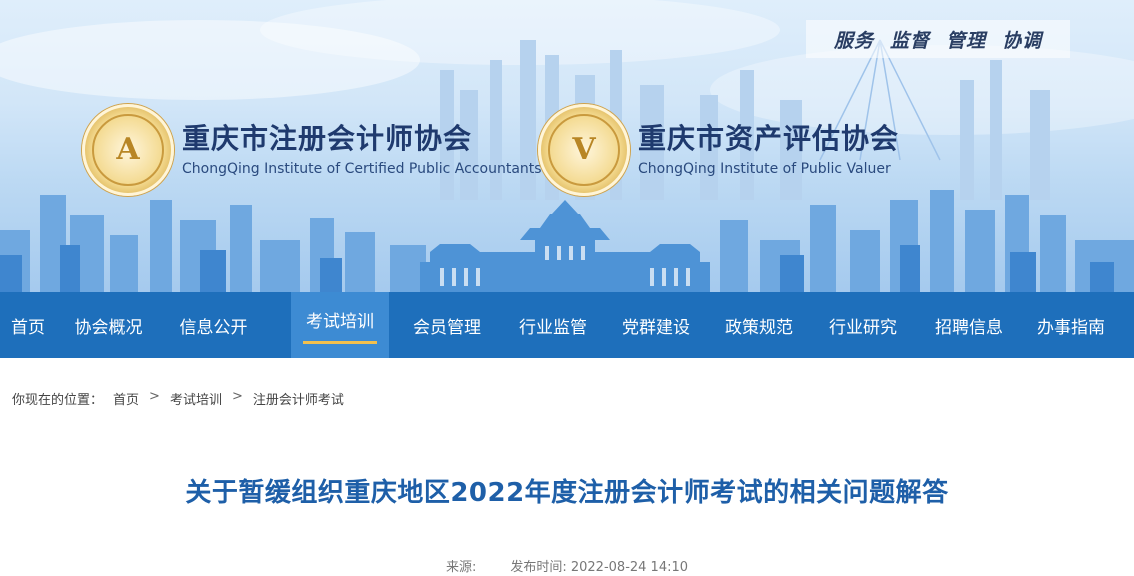 The width and height of the screenshot is (1134, 576). Describe the element at coordinates (584, 150) in the screenshot. I see `valuer-seal-icon: V` at that location.